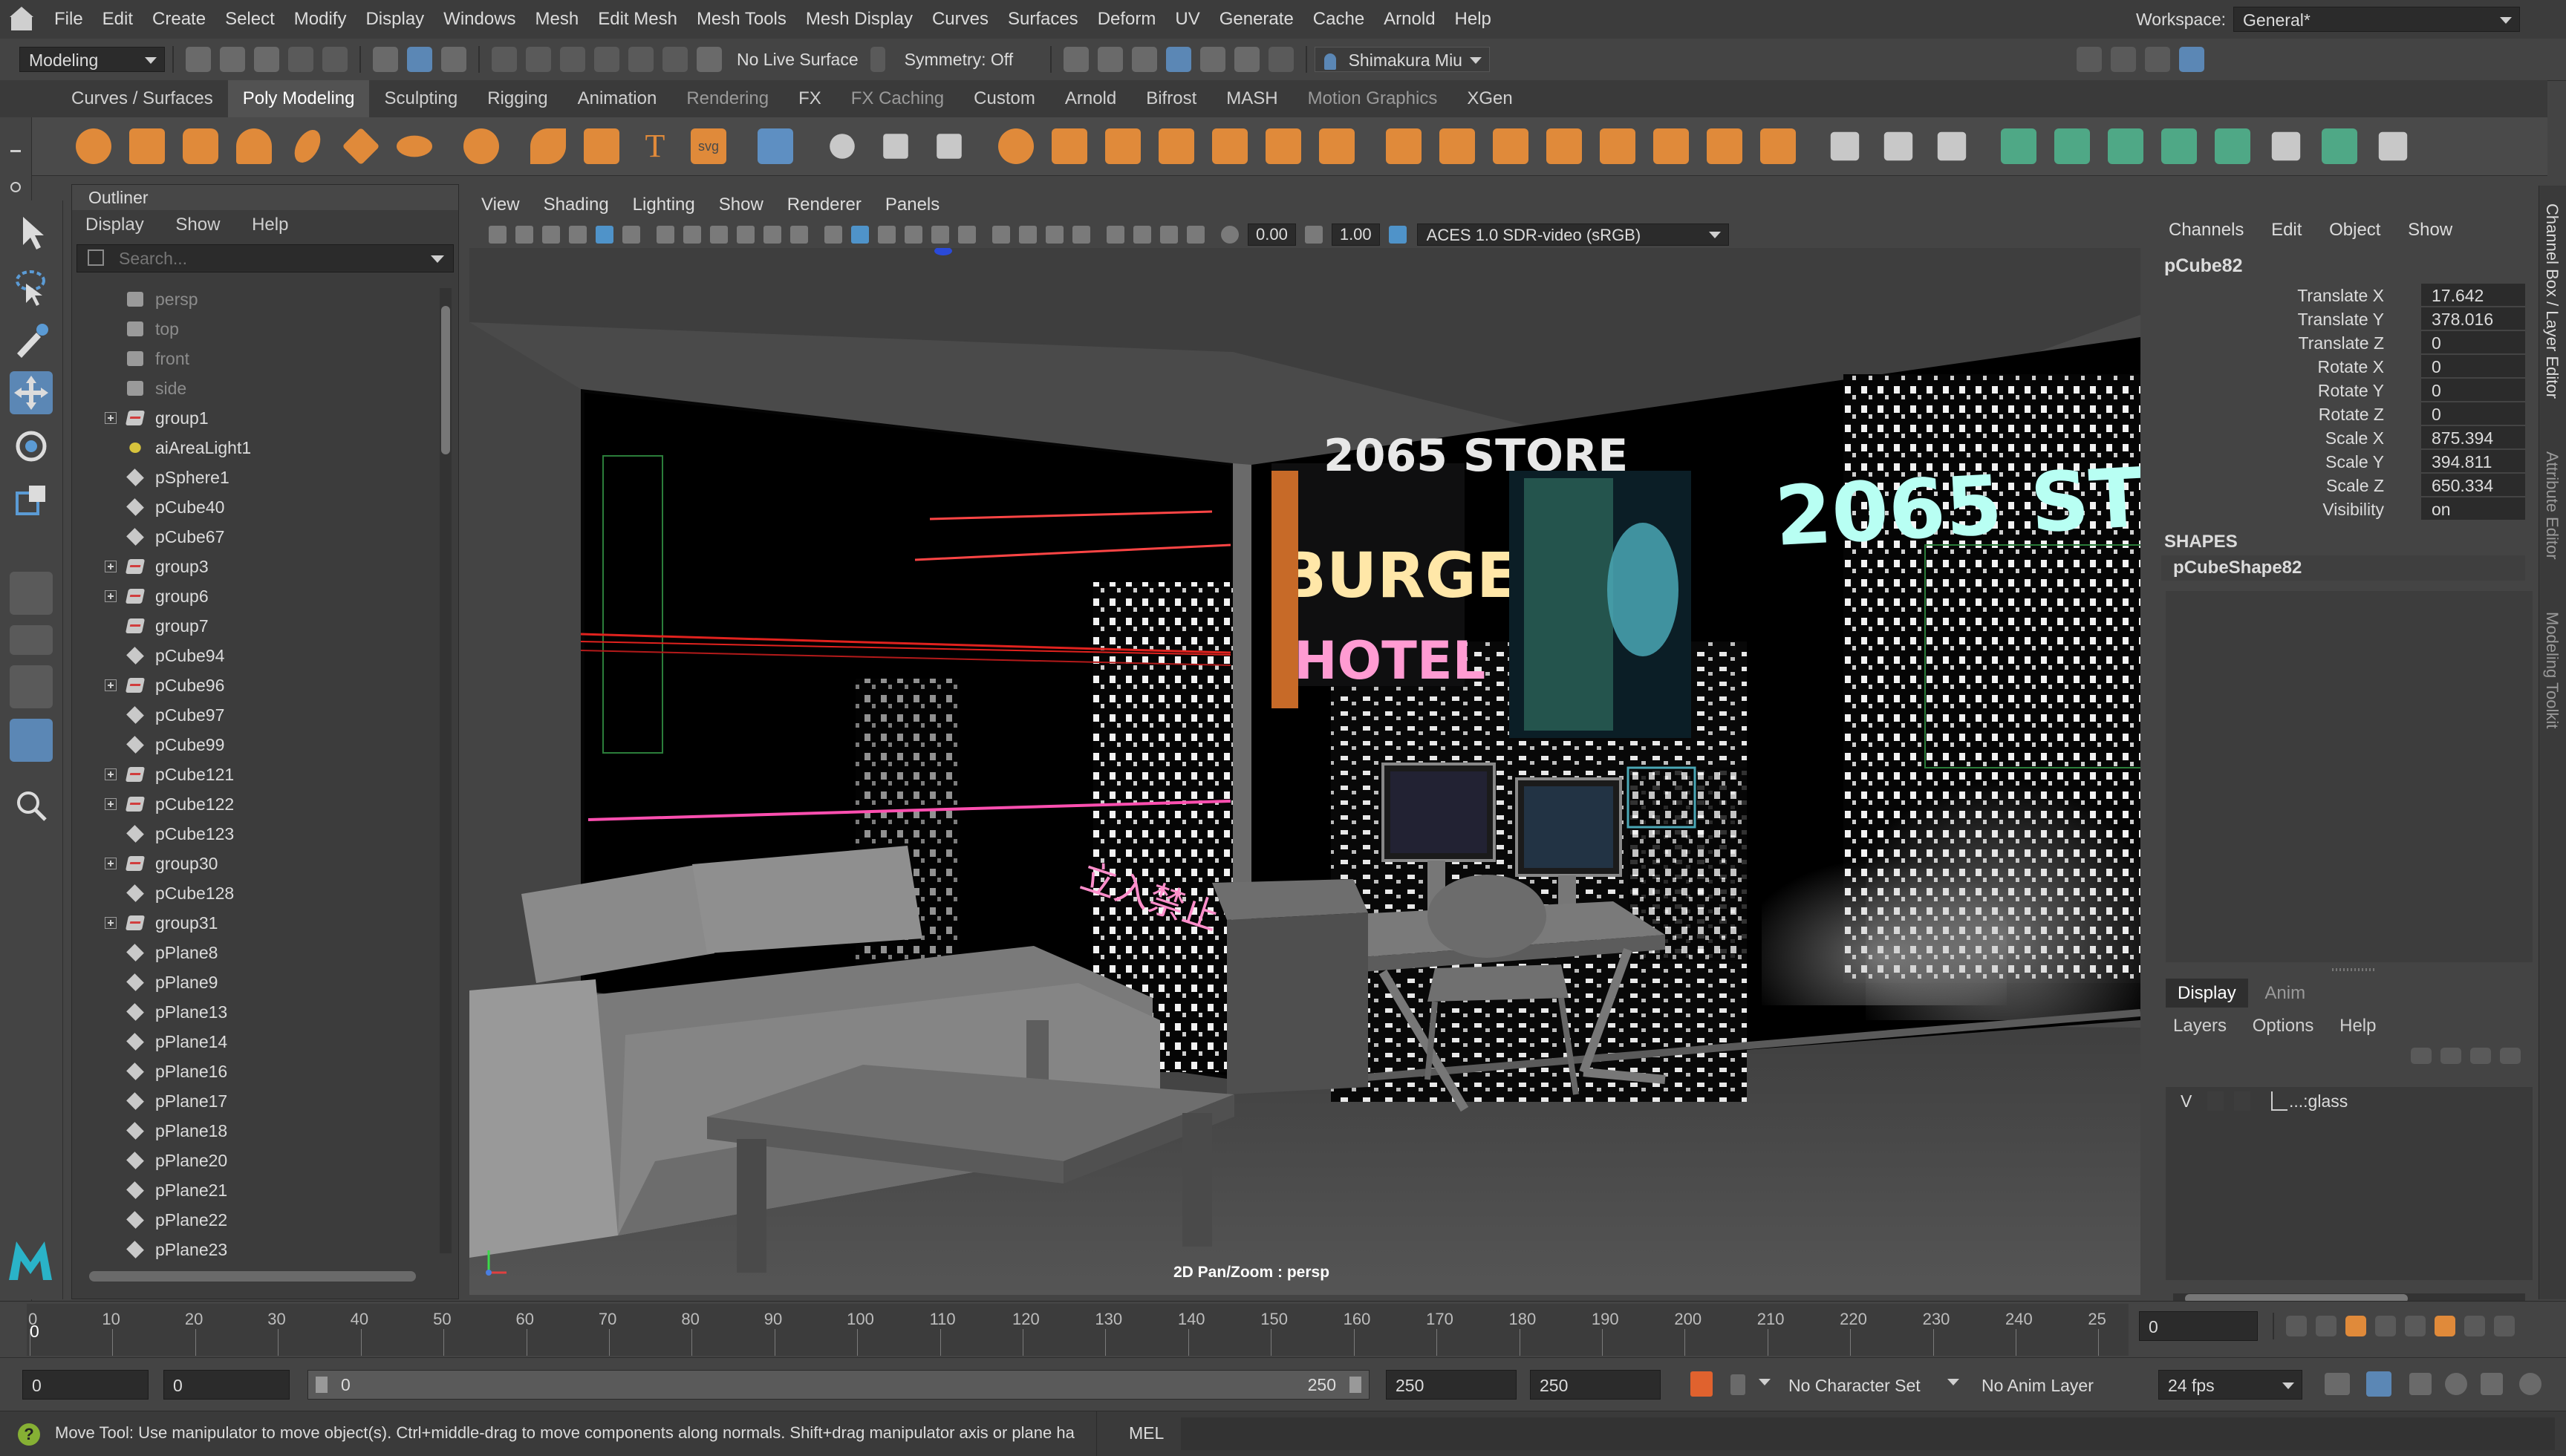  What do you see at coordinates (320, 19) in the screenshot?
I see `menu-modify: Modify` at bounding box center [320, 19].